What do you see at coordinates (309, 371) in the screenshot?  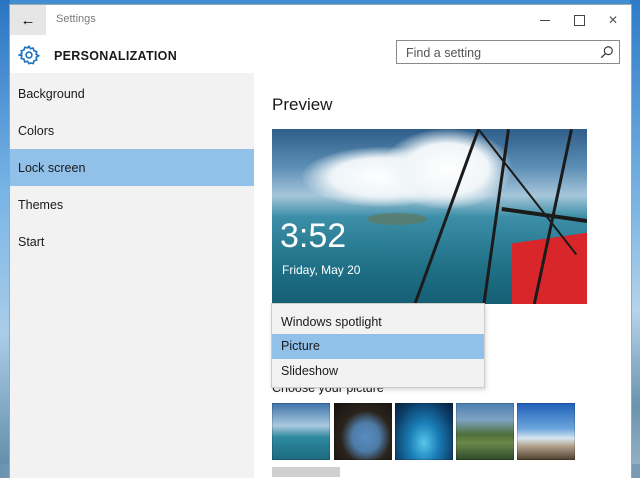 I see `dropdown-option-label: Slideshow` at bounding box center [309, 371].